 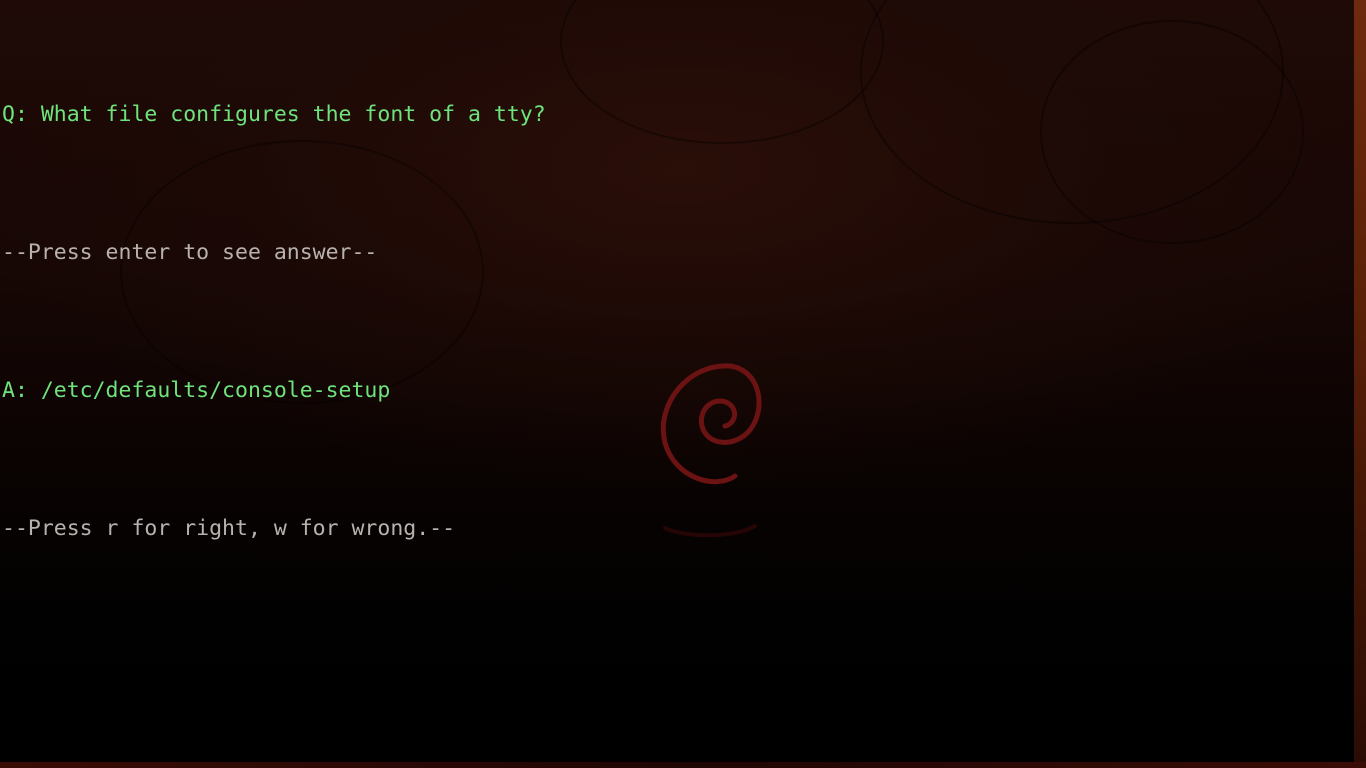 I want to click on bottom-edge-decoration, so click(x=683, y=765).